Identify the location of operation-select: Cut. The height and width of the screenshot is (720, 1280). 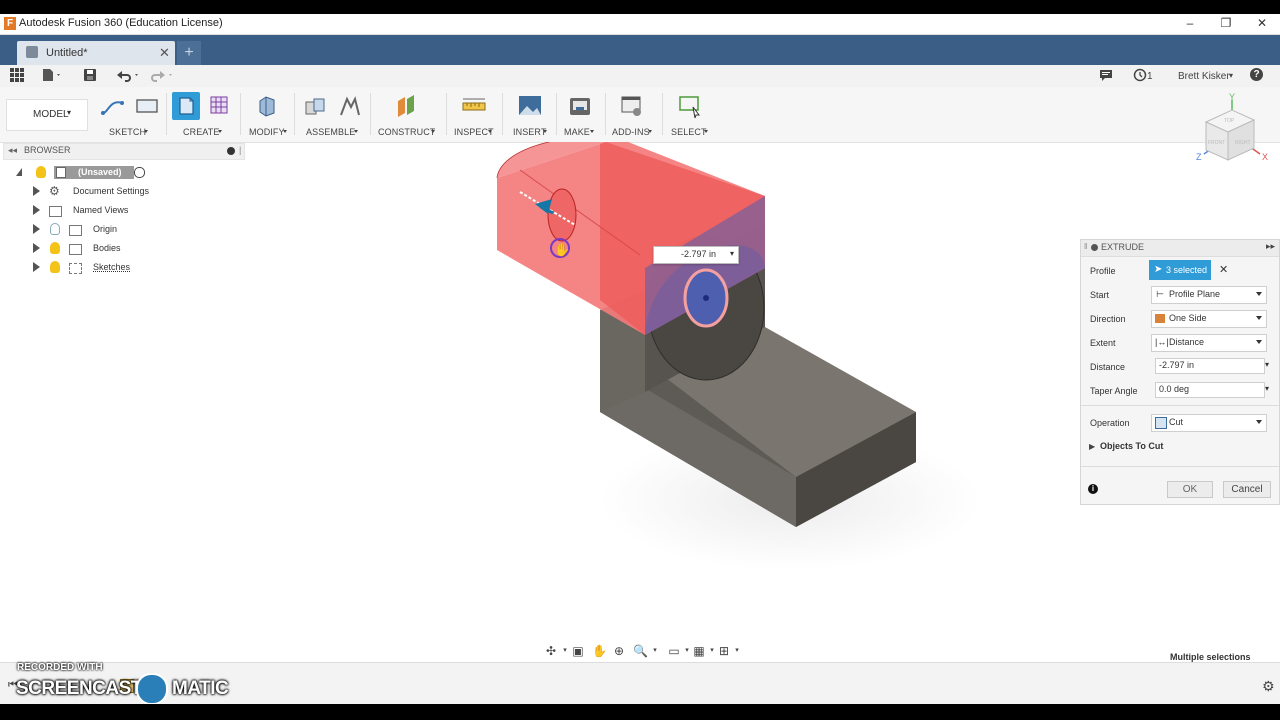
(1209, 423).